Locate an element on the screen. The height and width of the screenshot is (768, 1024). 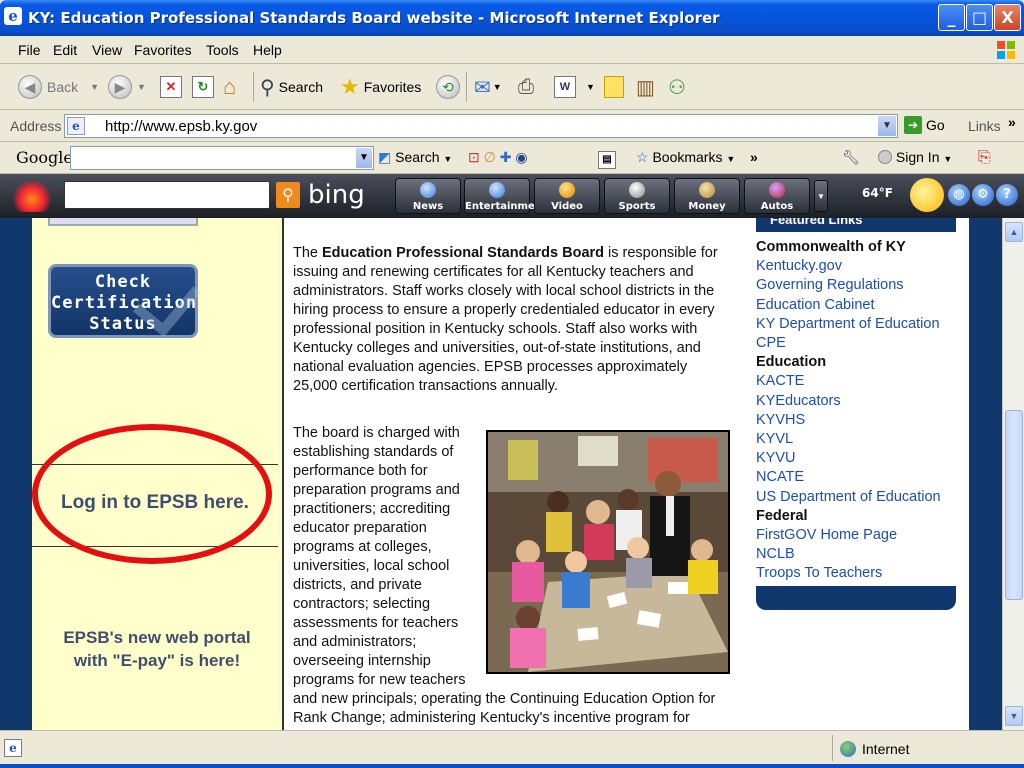
link-kentucky-gov: Kentucky.gov is located at coordinates (861, 266).